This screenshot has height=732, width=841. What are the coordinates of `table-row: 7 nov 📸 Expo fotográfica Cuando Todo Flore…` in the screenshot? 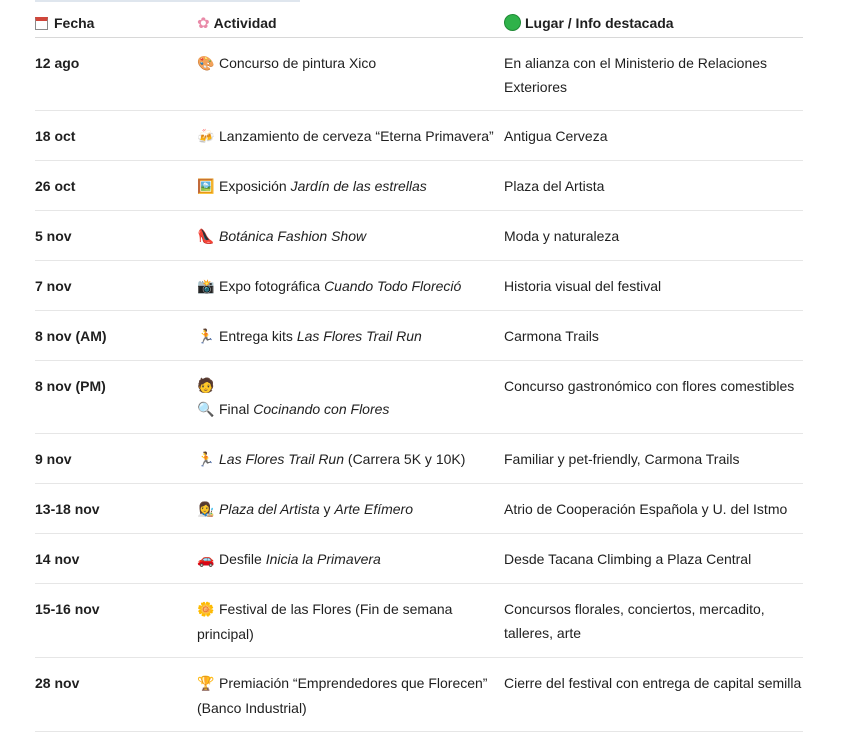 It's located at (419, 286).